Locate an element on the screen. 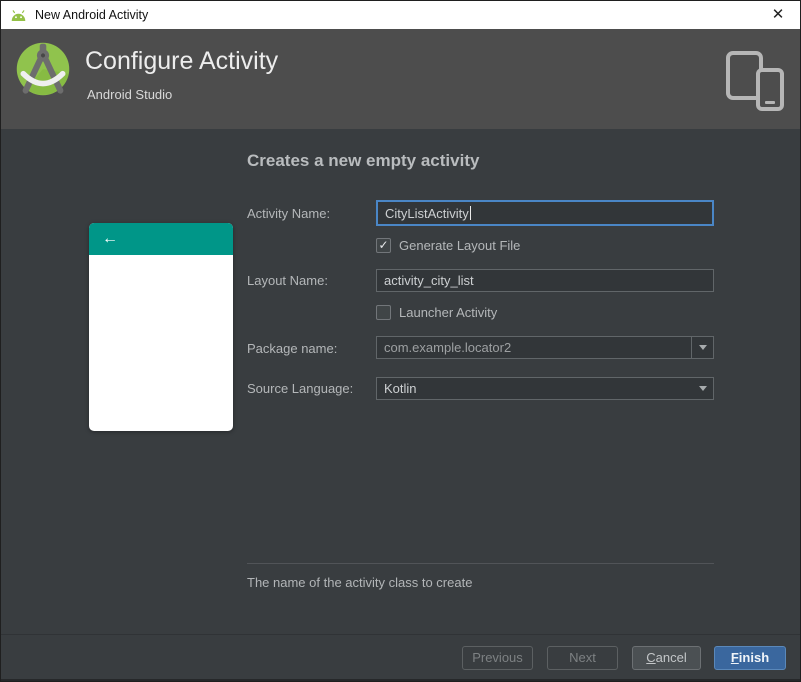 This screenshot has height=682, width=801. finish-mnemonic: F is located at coordinates (734, 657).